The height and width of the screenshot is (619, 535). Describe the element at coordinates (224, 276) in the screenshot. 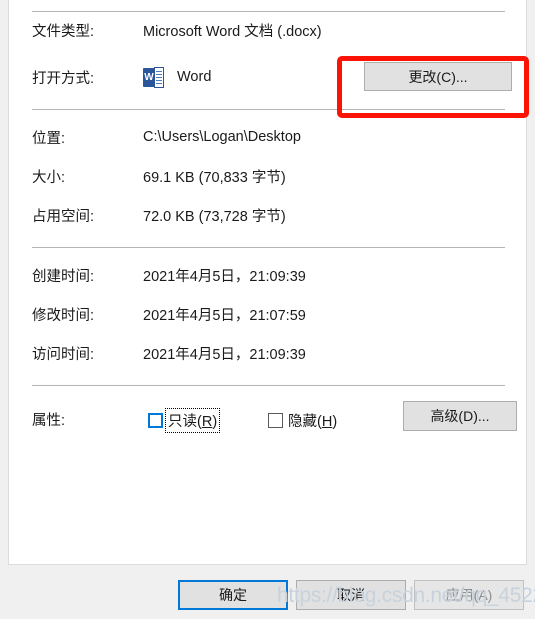

I see `value-created: 2021年4月5日，21:09:39` at that location.